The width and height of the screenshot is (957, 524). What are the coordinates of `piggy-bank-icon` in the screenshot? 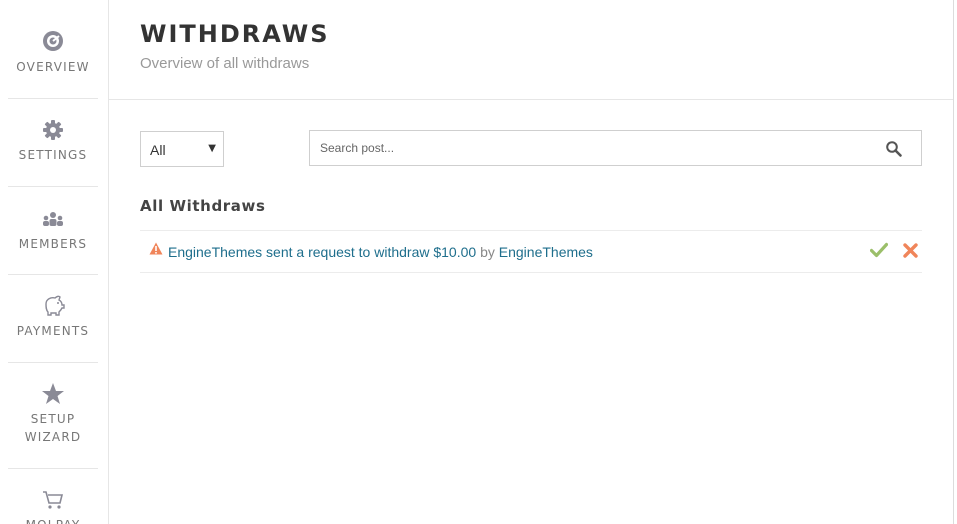 It's located at (55, 305).